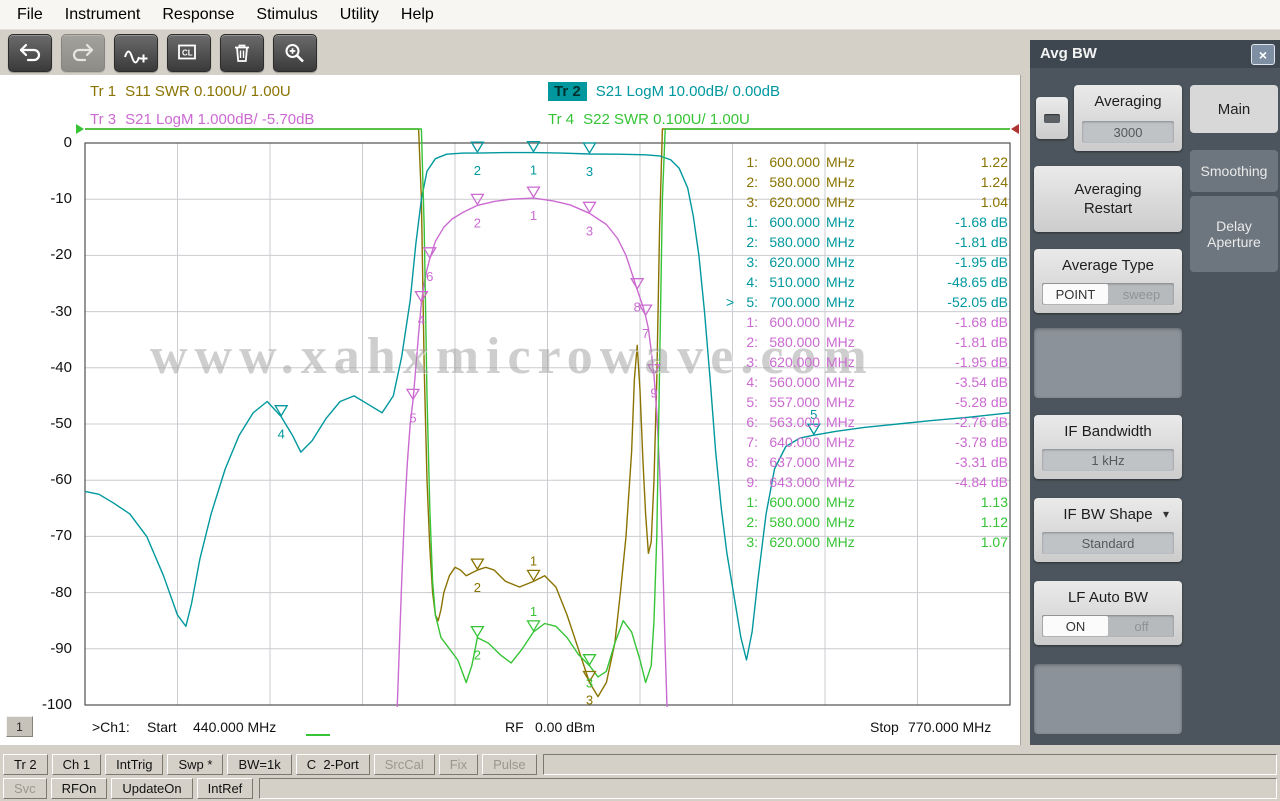 The image size is (1280, 801). Describe the element at coordinates (195, 764) in the screenshot. I see `status-swp-: Swp *` at that location.